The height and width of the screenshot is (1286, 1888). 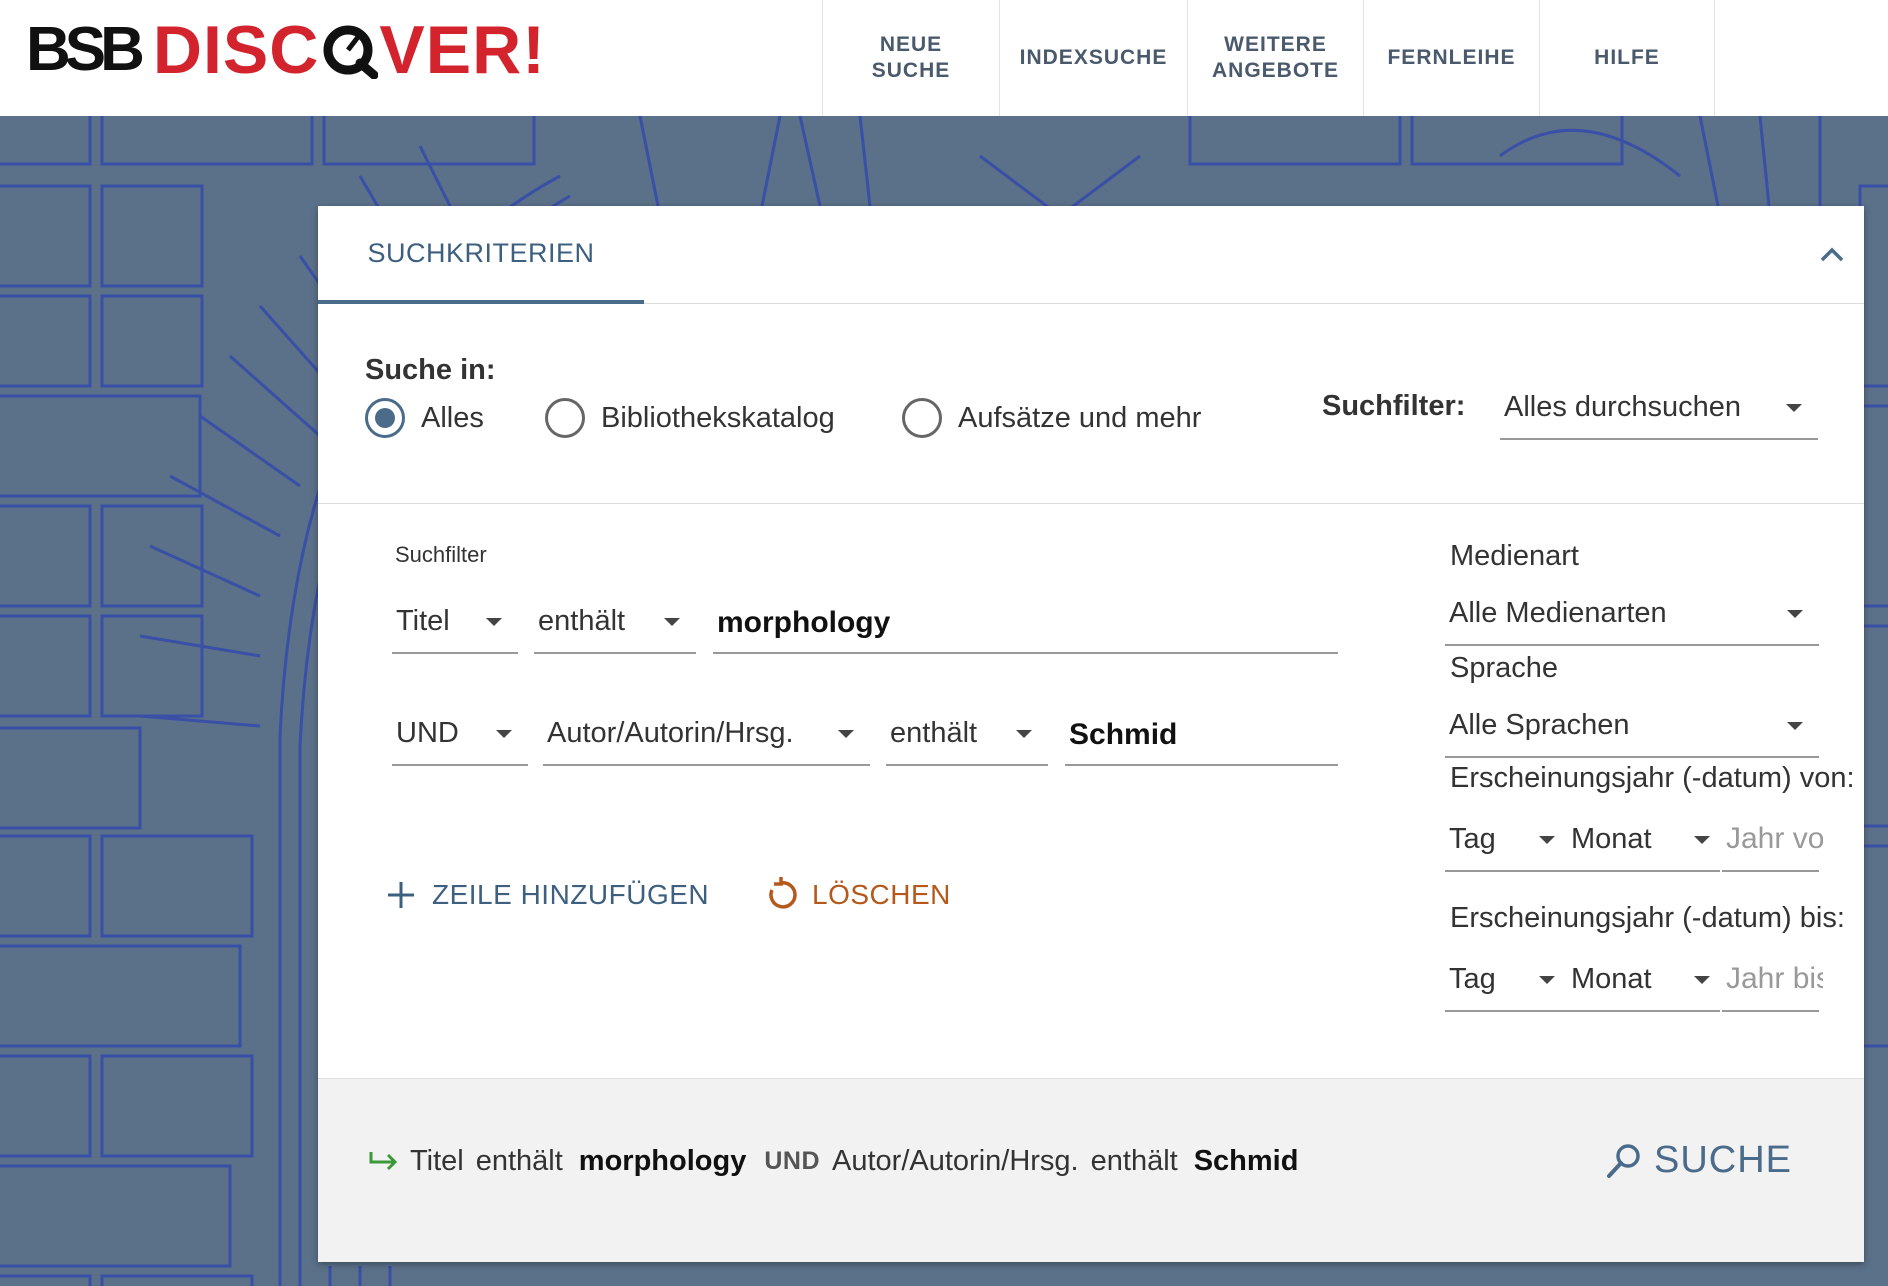 I want to click on nav-label: FERNLEIHE, so click(x=1451, y=57).